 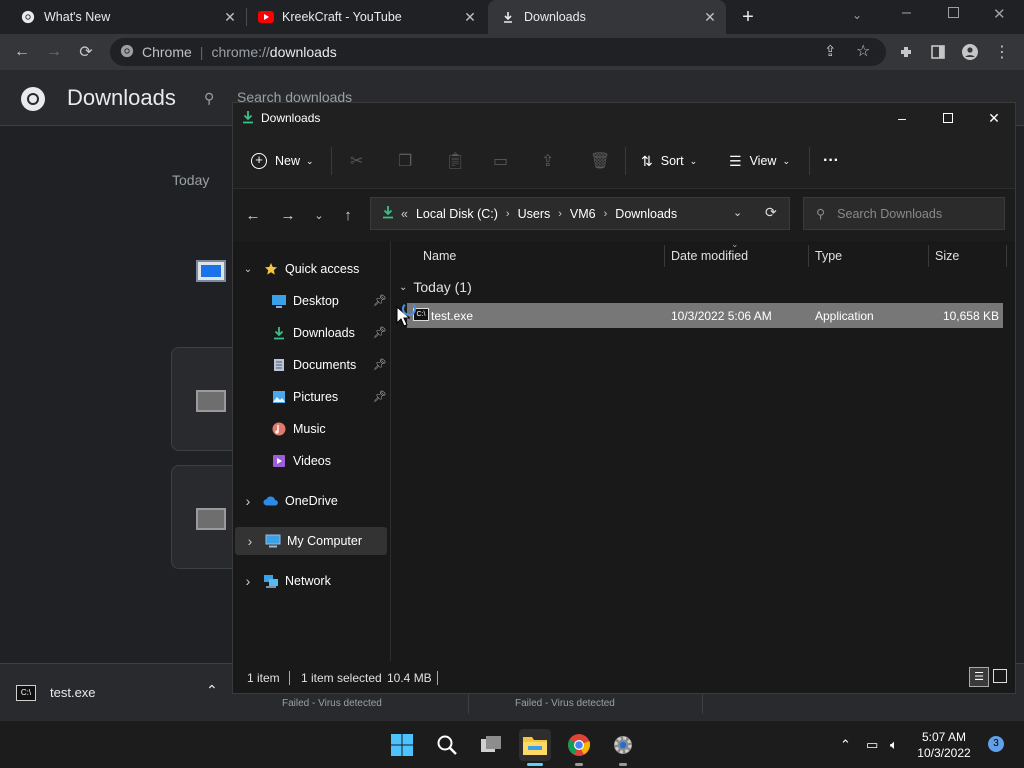 What do you see at coordinates (771, 212) in the screenshot?
I see `refresh-icon: ⟳` at bounding box center [771, 212].